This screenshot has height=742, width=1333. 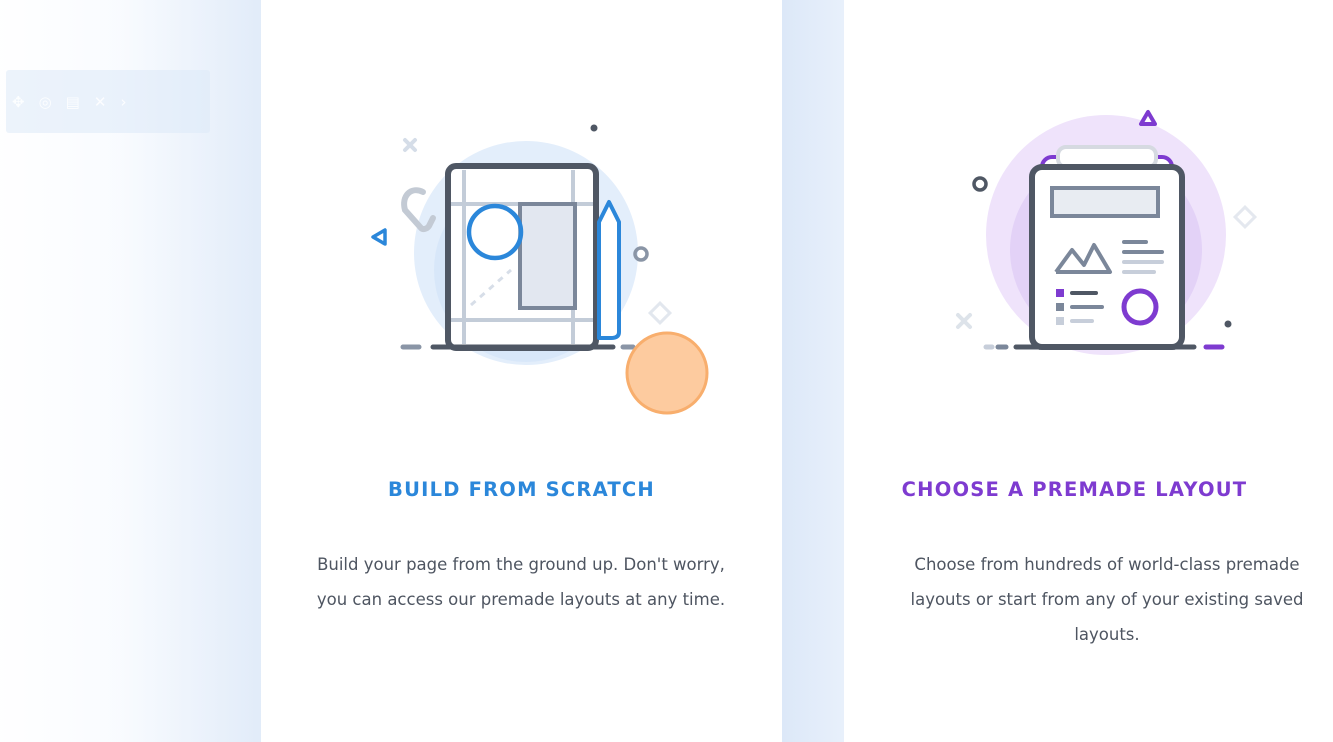 I want to click on blueprint-illustration, so click(x=540, y=269).